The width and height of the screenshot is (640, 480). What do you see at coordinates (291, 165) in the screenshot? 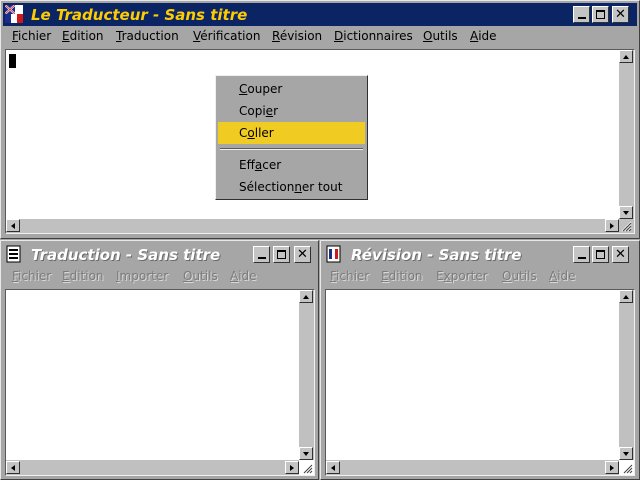
I see `context-item-effacer: Effacer` at bounding box center [291, 165].